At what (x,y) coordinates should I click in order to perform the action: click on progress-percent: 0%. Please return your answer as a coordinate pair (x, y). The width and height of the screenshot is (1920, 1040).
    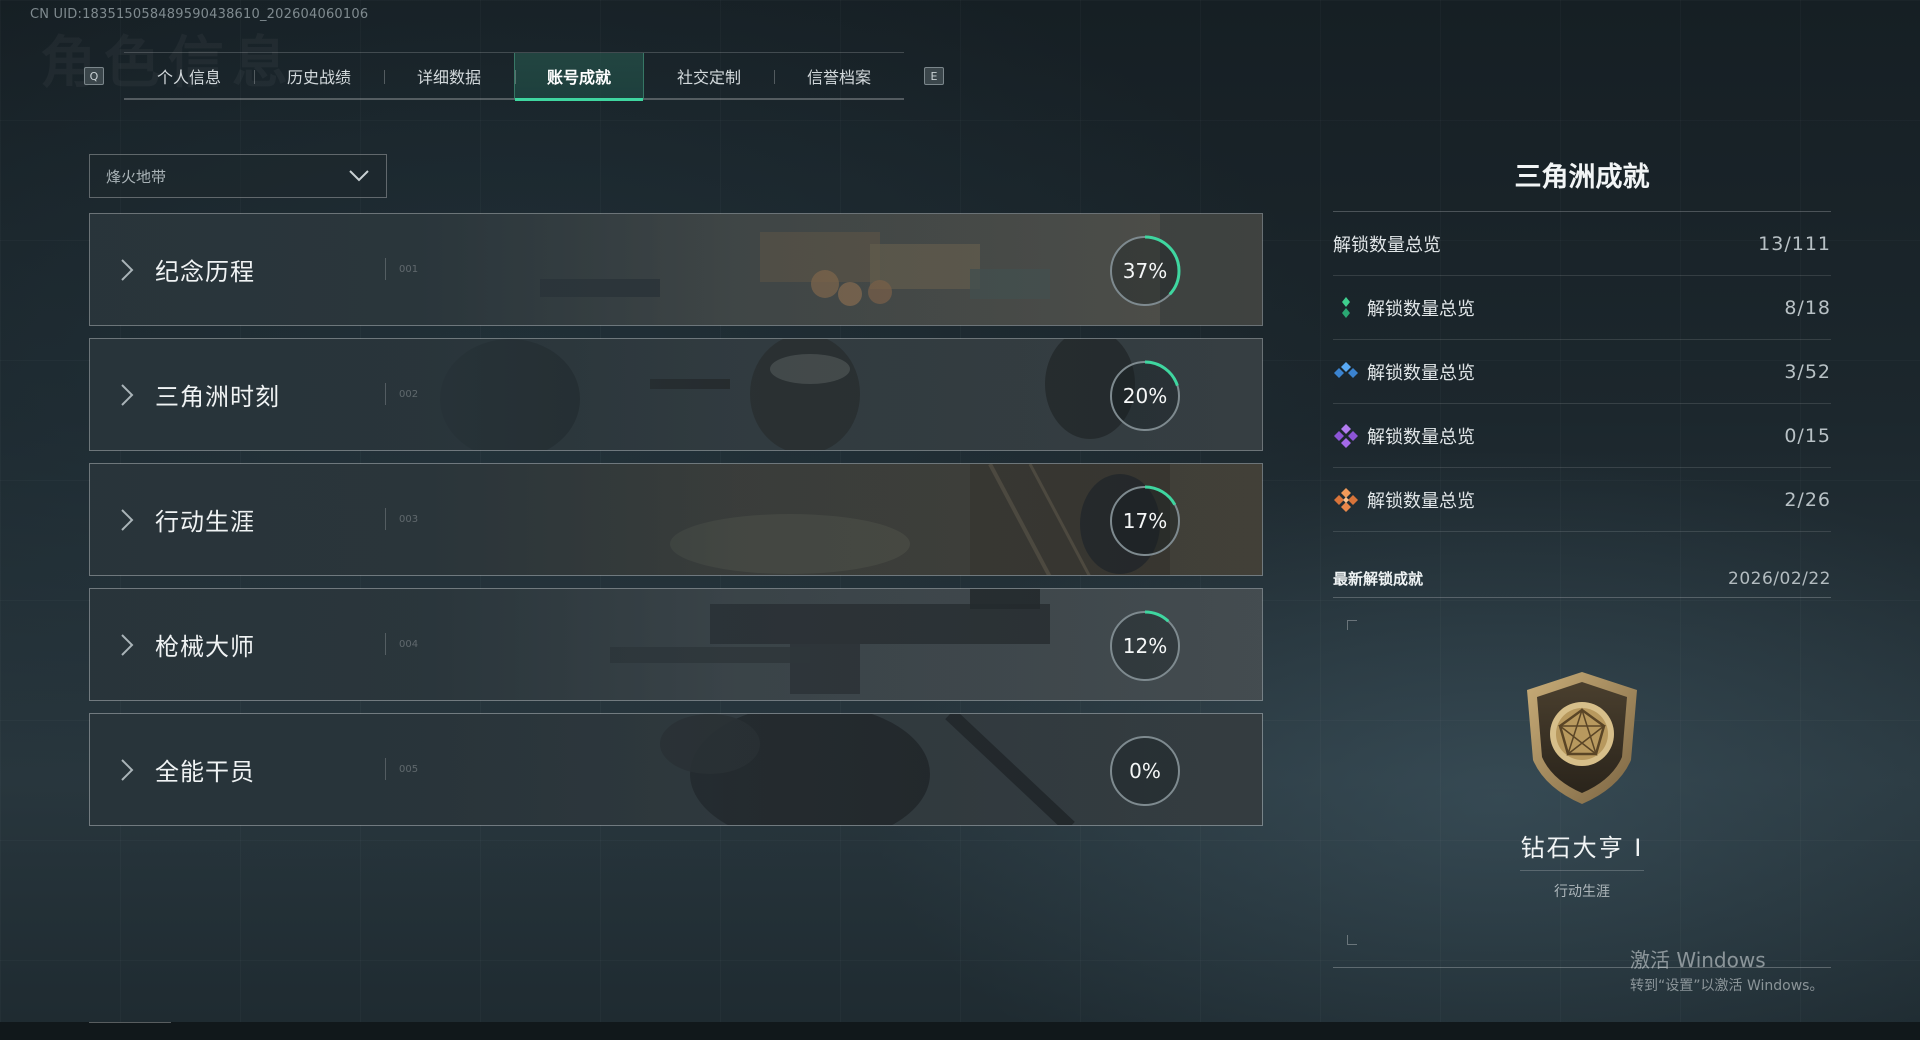
    Looking at the image, I should click on (1145, 771).